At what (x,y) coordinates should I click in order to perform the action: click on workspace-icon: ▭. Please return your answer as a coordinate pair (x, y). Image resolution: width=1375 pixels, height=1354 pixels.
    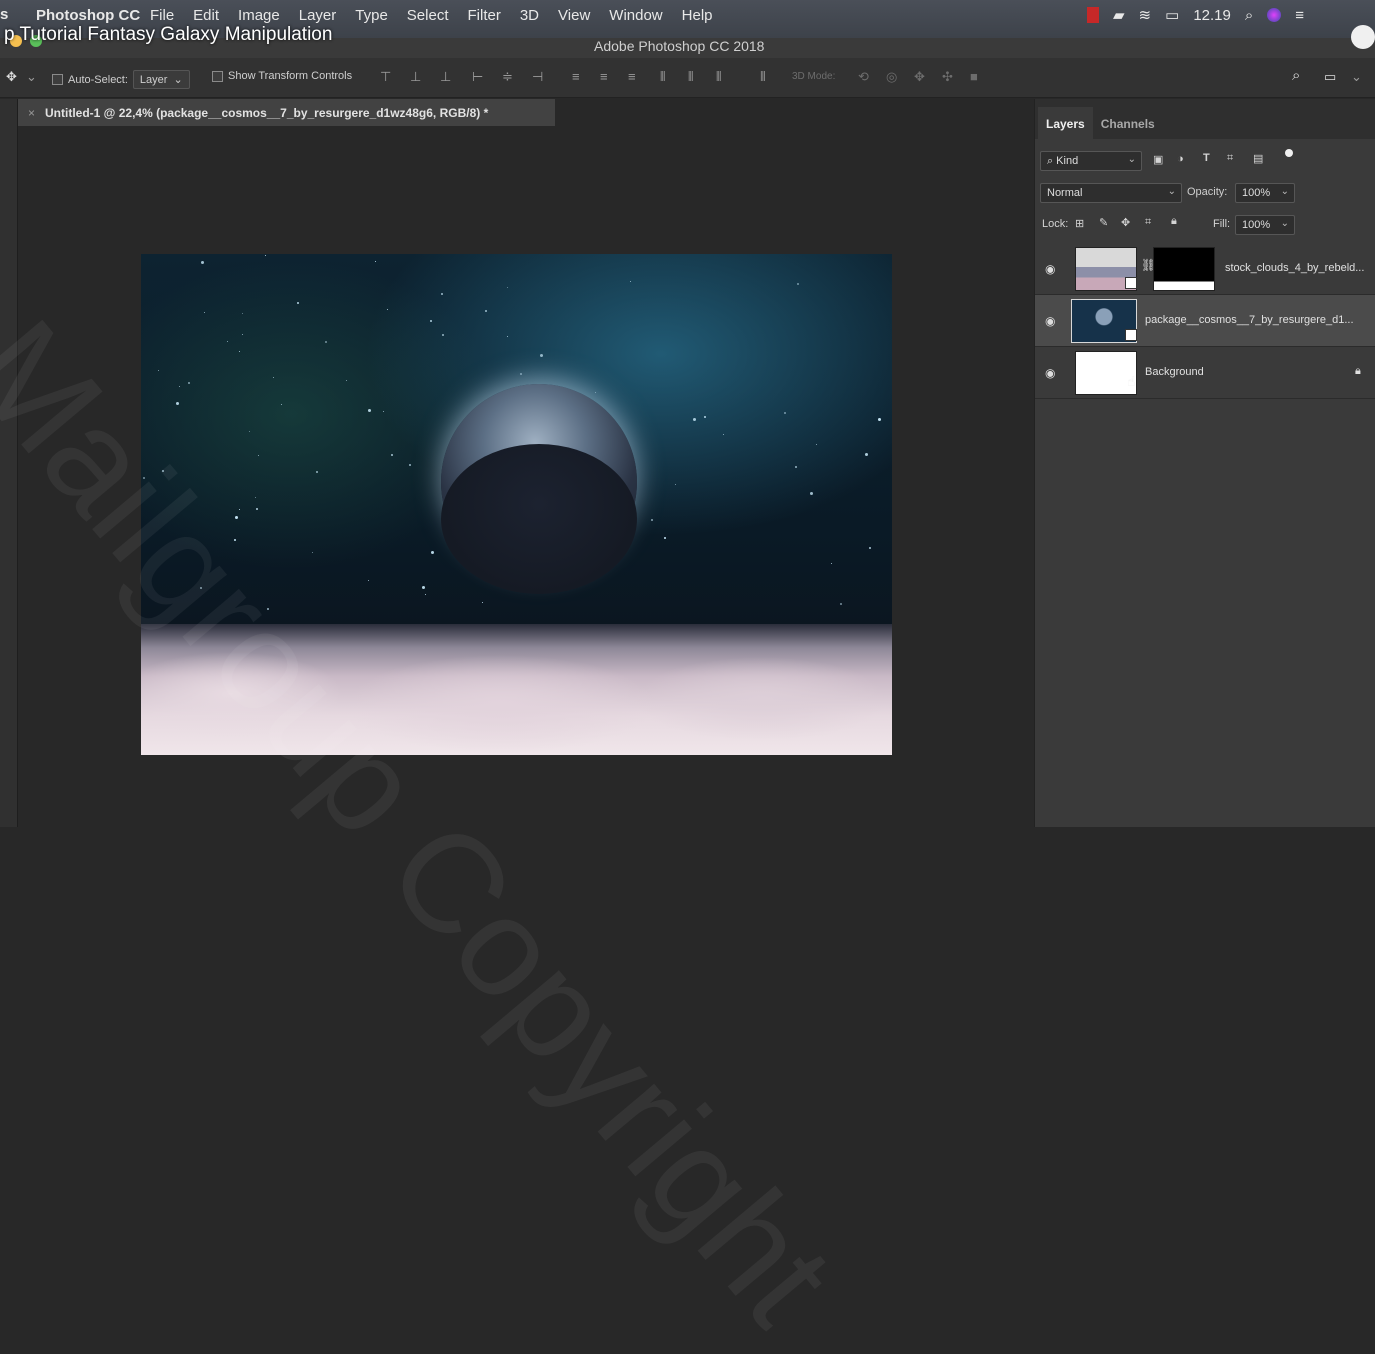
    Looking at the image, I should click on (1330, 77).